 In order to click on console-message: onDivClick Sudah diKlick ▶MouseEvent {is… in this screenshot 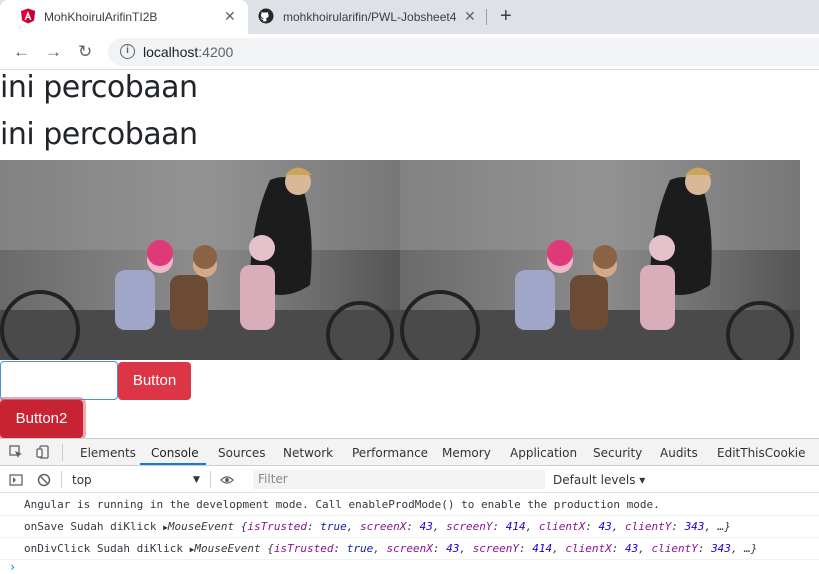, I will do `click(409, 549)`.